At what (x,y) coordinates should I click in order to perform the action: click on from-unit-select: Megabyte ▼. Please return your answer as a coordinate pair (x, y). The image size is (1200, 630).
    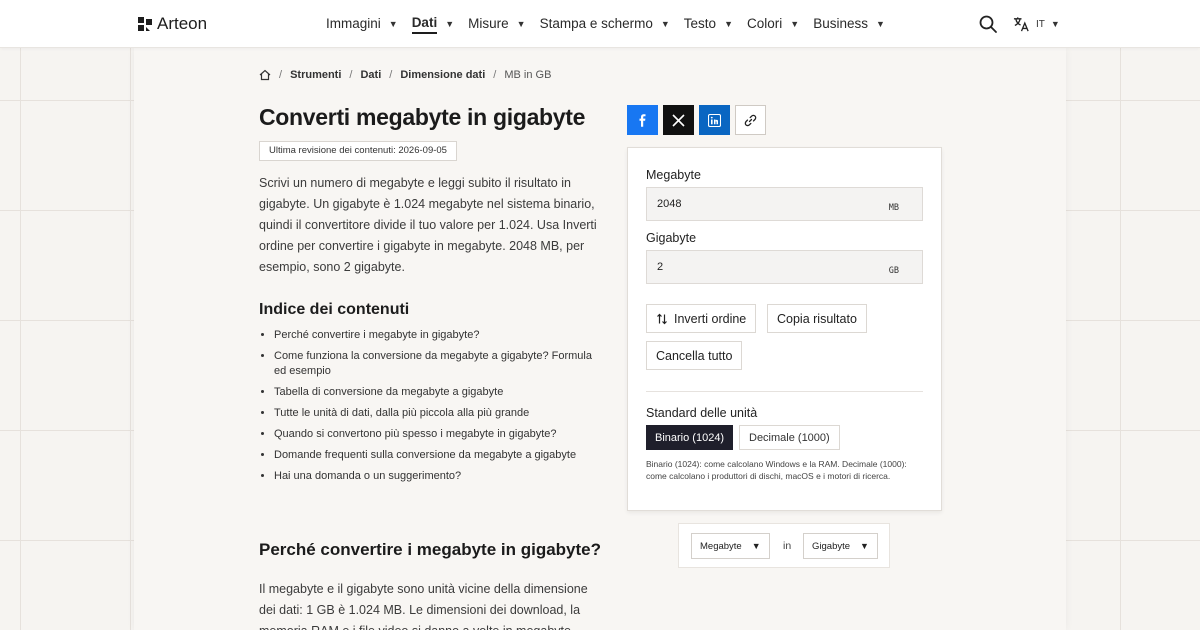
    Looking at the image, I should click on (730, 546).